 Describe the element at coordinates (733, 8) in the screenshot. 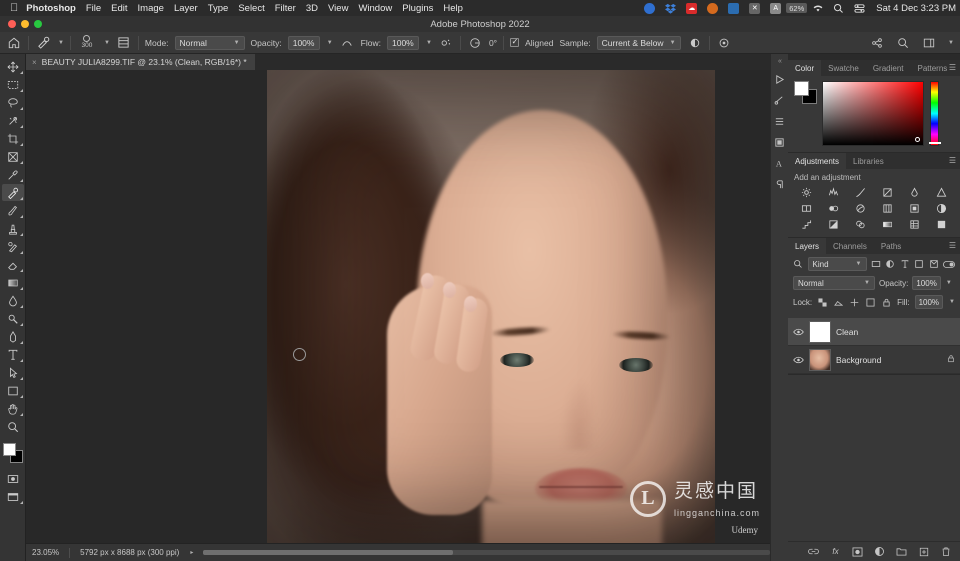

I see `trello-icon` at that location.